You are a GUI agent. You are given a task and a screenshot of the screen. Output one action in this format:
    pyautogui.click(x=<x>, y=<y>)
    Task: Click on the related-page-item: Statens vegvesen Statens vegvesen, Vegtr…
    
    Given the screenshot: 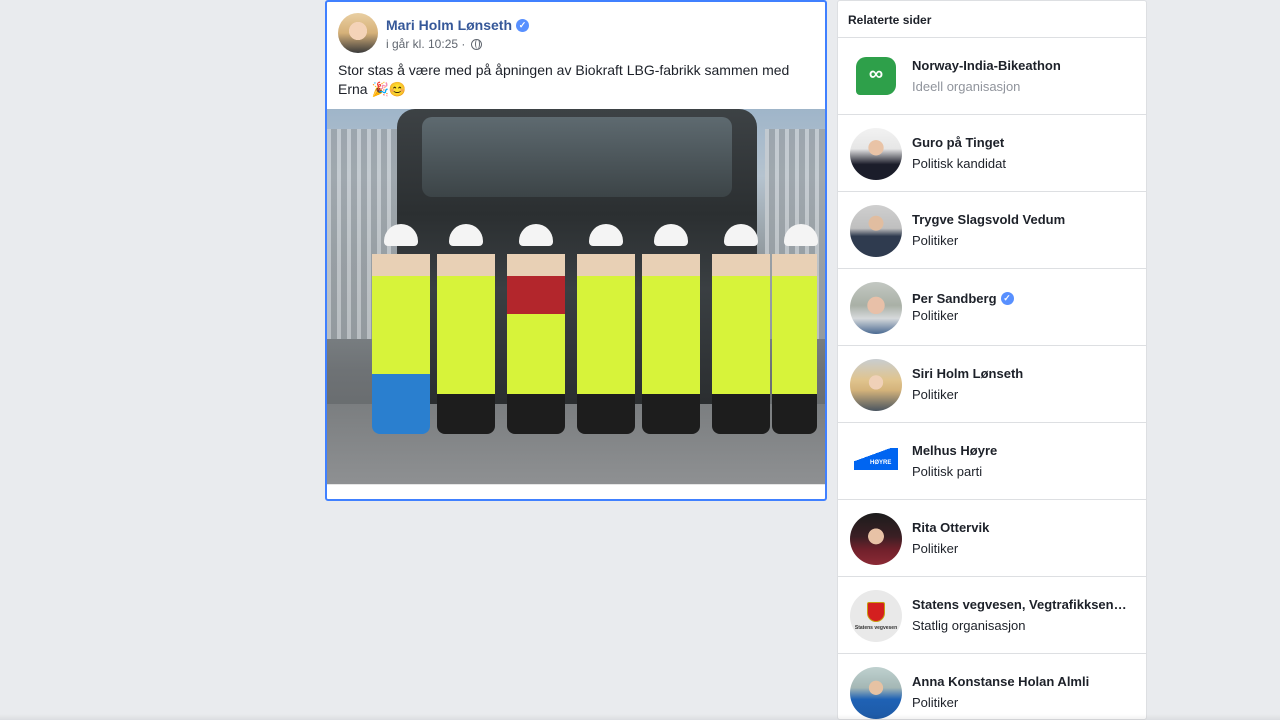 What is the action you would take?
    pyautogui.click(x=992, y=615)
    